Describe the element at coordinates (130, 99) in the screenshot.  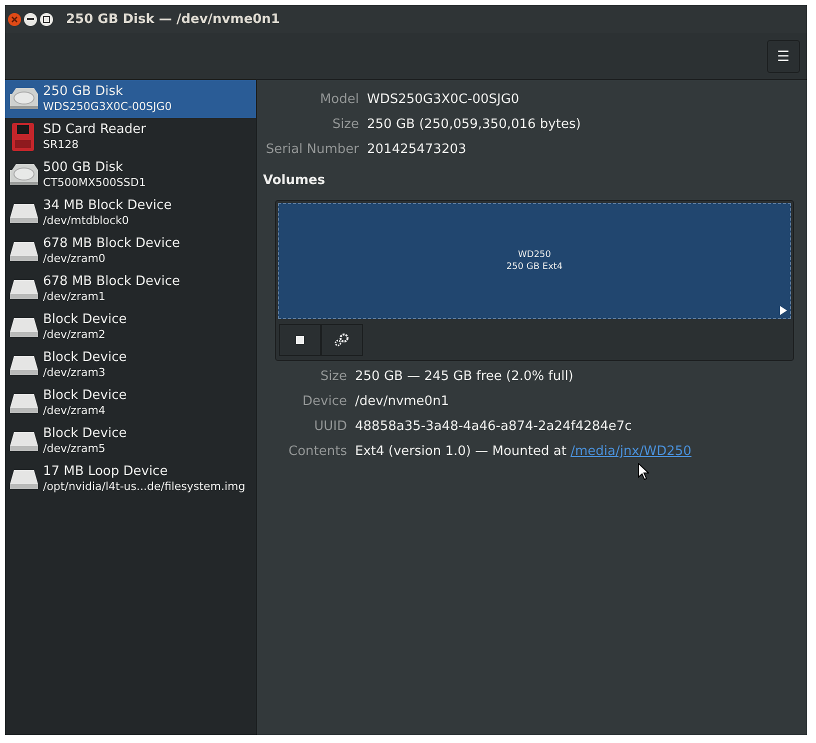
I see `device-item: 250 GB Disk WDS250G3X0C-00SJG0` at that location.